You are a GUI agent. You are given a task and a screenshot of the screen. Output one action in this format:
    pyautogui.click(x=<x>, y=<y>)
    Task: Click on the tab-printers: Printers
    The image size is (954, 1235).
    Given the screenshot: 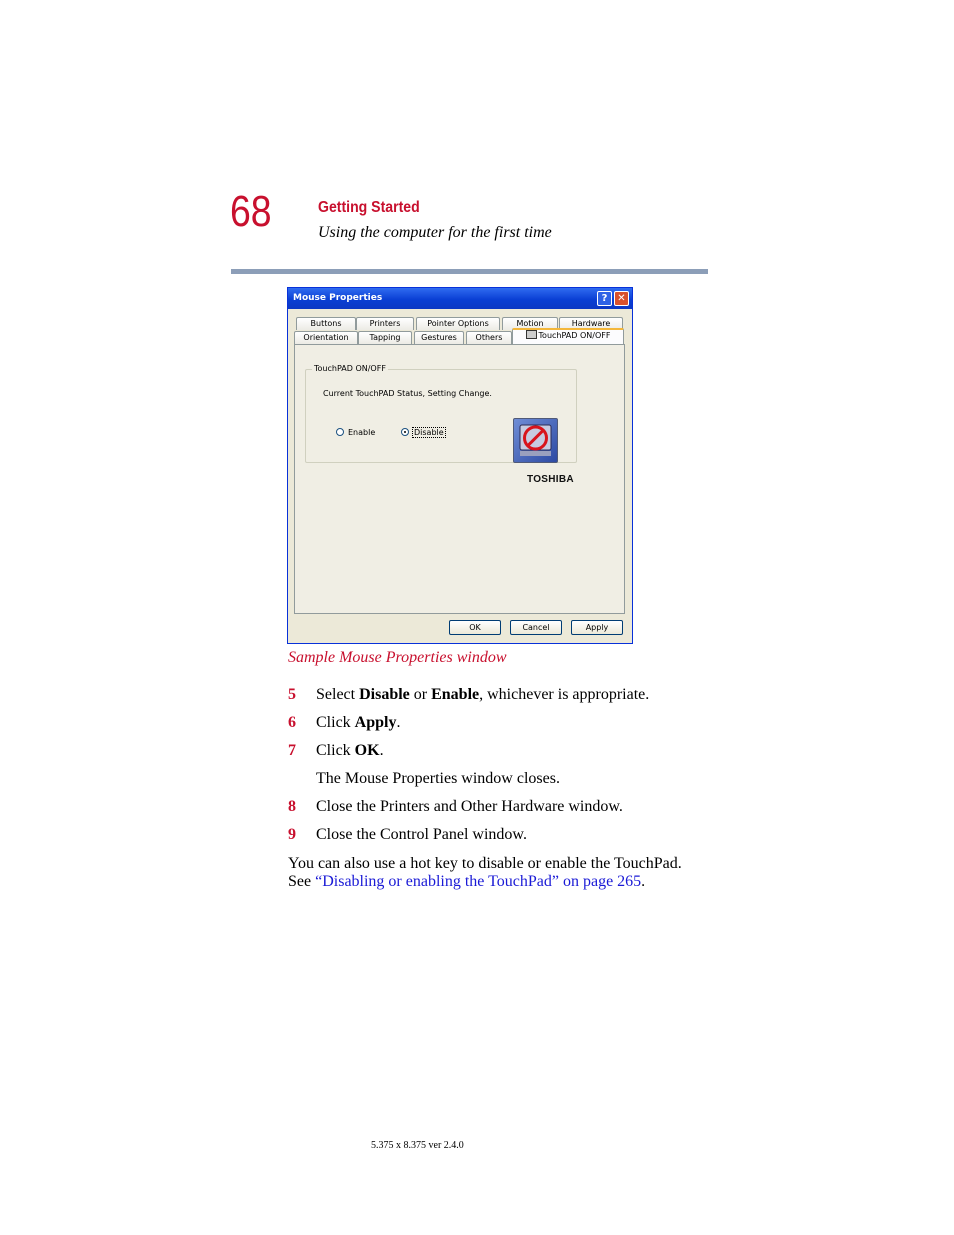 What is the action you would take?
    pyautogui.click(x=385, y=323)
    